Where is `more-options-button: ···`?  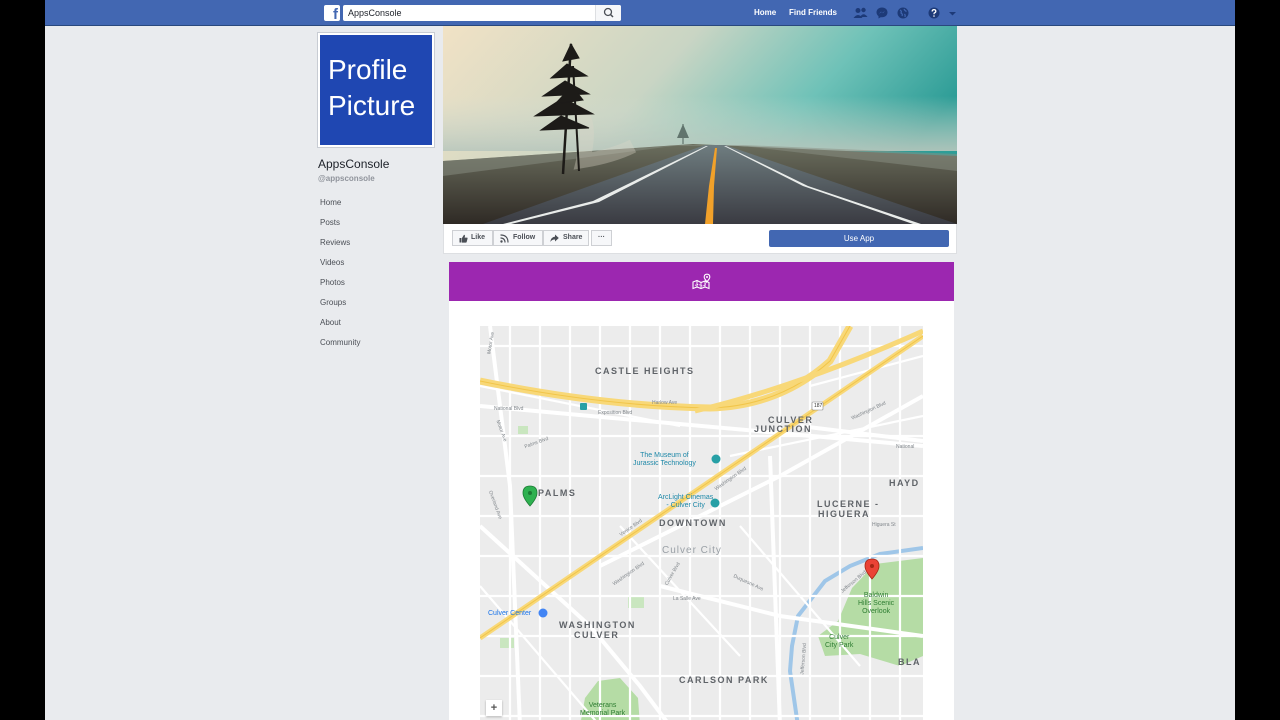 more-options-button: ··· is located at coordinates (601, 238).